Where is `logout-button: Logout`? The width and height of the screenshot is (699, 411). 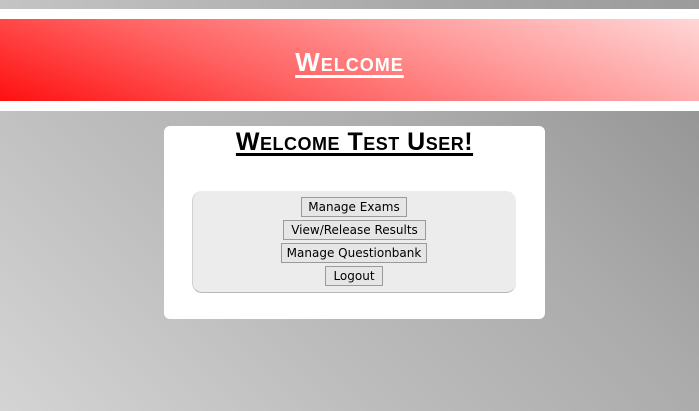
logout-button: Logout is located at coordinates (354, 276).